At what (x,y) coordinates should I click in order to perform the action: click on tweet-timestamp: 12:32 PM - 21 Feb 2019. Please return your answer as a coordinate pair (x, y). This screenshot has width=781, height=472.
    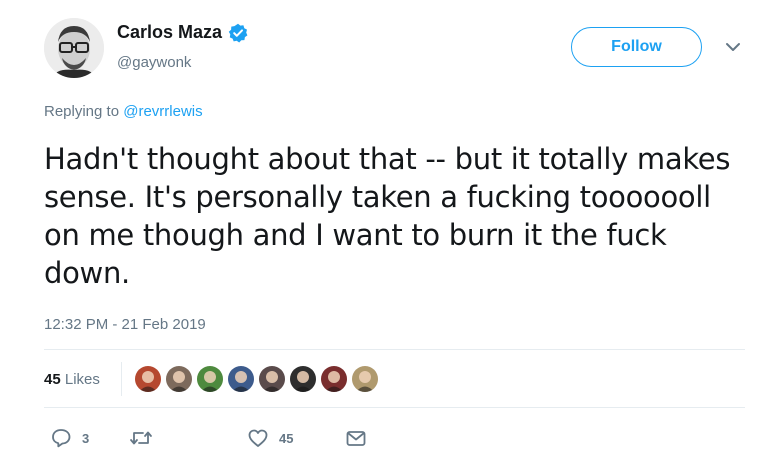
    Looking at the image, I should click on (125, 324).